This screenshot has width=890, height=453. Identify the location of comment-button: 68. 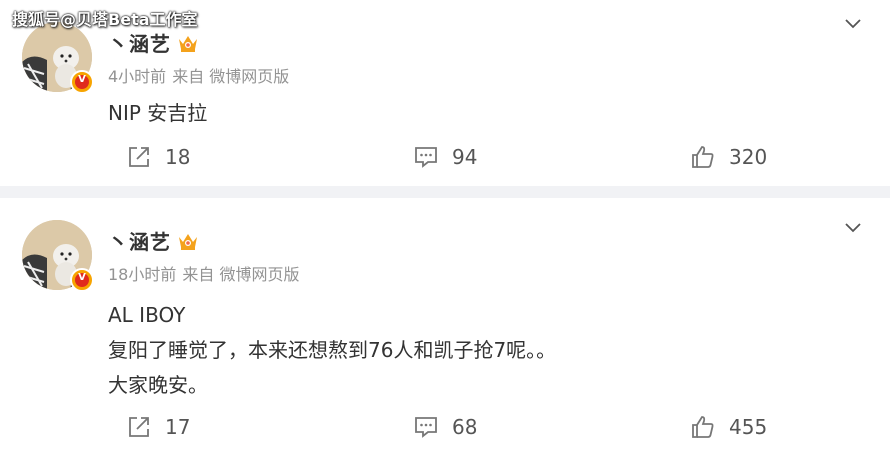
(445, 427).